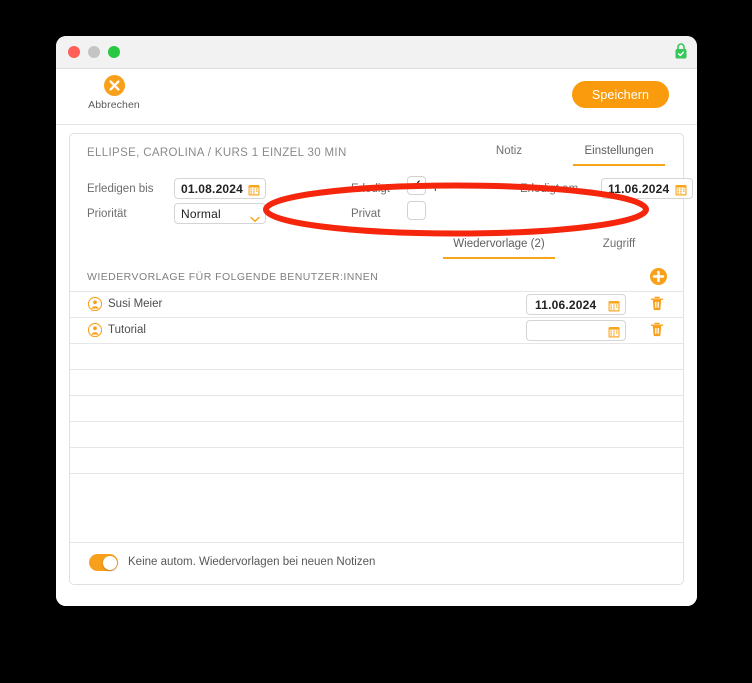 This screenshot has height=683, width=752. I want to click on top-tab-bar: Notiz Einstellungen, so click(564, 153).